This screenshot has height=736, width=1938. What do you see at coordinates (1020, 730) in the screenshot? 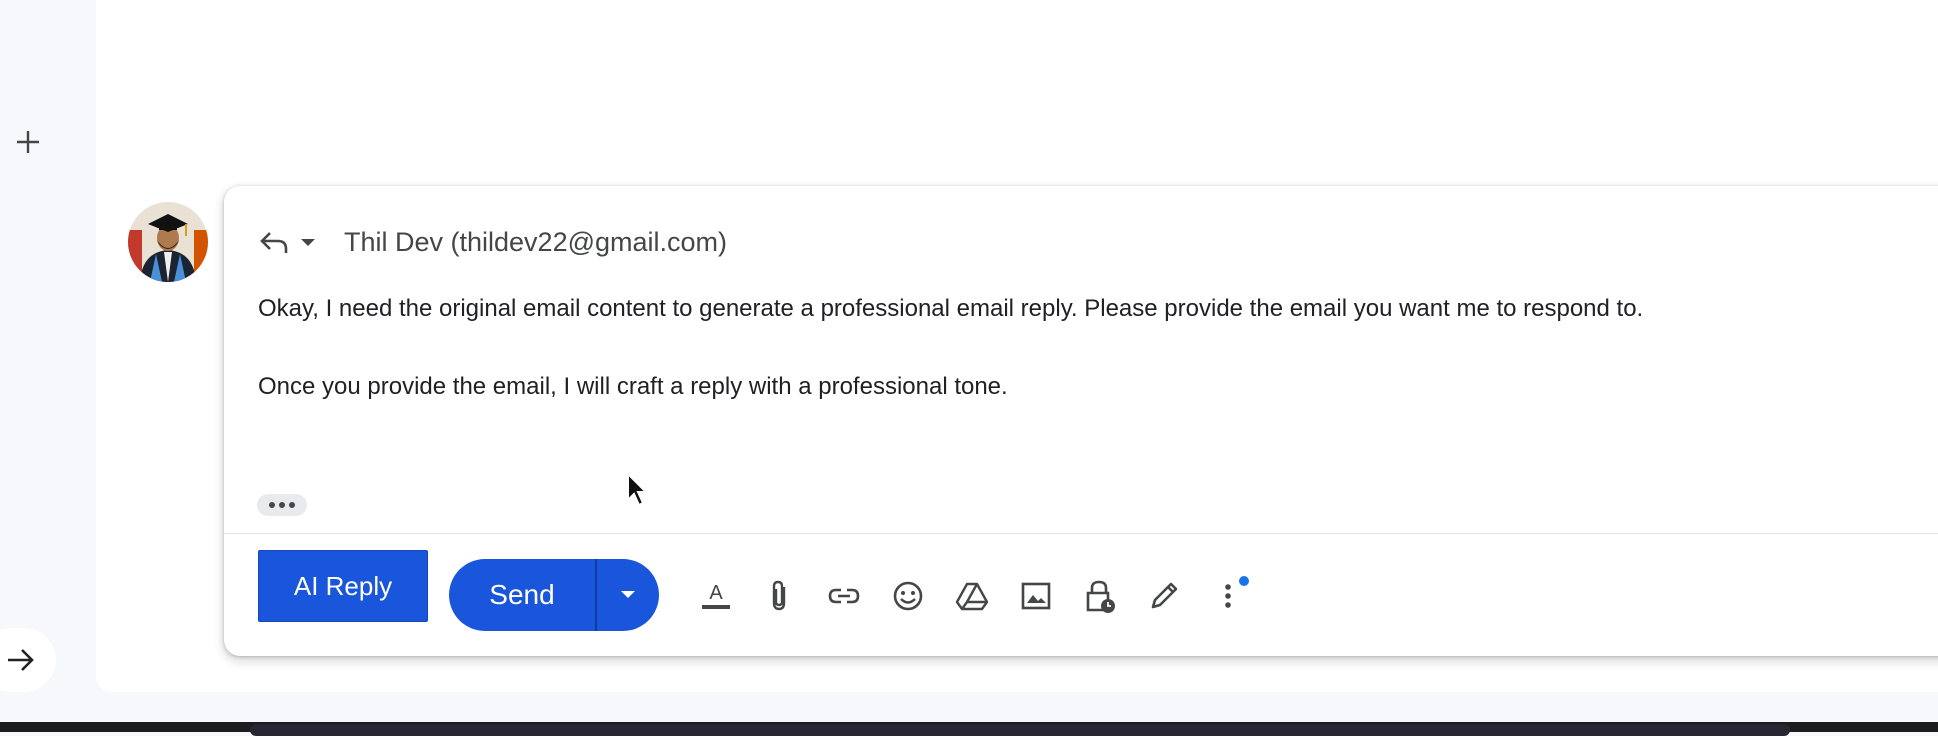
I see `dock-edge-inner` at bounding box center [1020, 730].